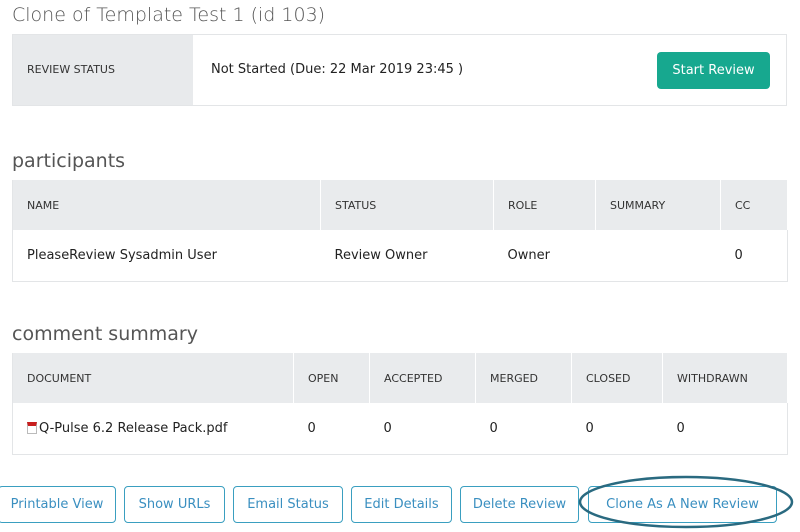 This screenshot has height=532, width=800. Describe the element at coordinates (69, 161) in the screenshot. I see `participants-heading: participants` at that location.